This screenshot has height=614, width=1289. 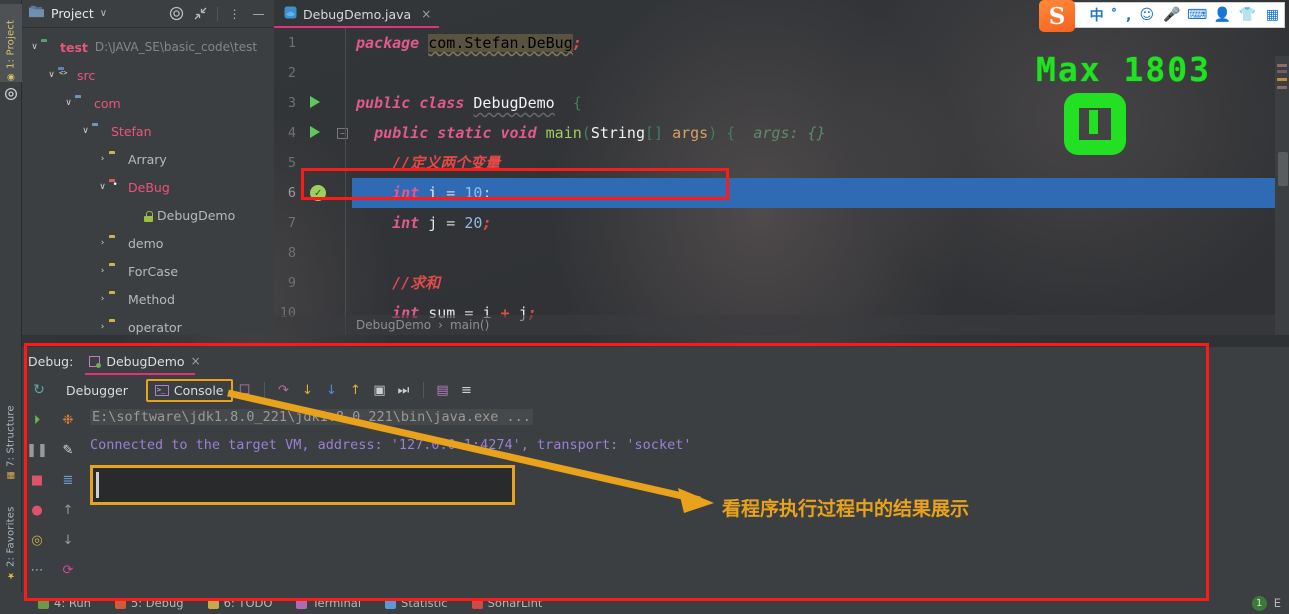 What do you see at coordinates (148, 187) in the screenshot?
I see `tree-item-debug: ∨ DeBug` at bounding box center [148, 187].